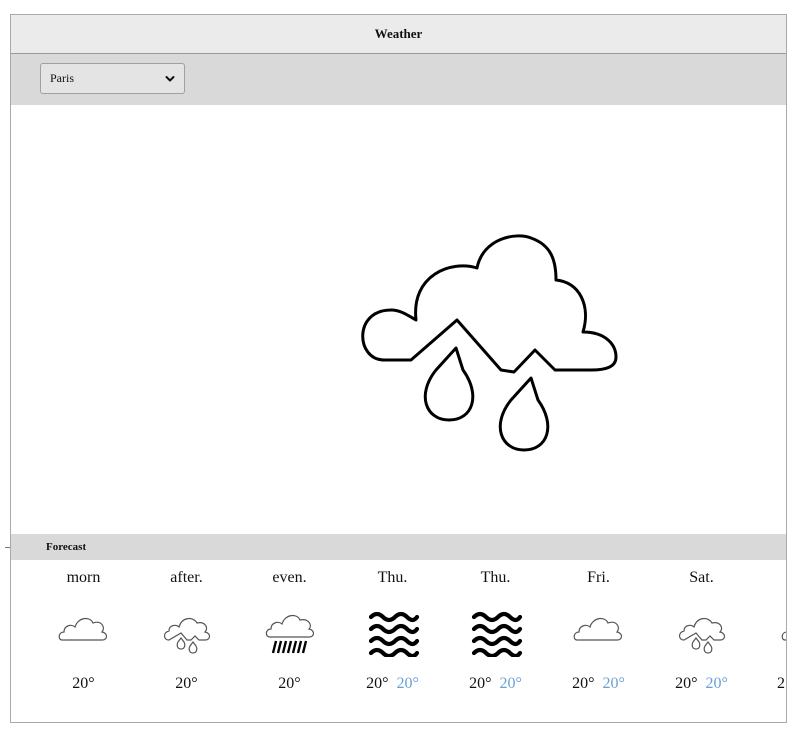 This screenshot has height=734, width=800. Describe the element at coordinates (701, 577) in the screenshot. I see `forecast-label: Sat.` at that location.